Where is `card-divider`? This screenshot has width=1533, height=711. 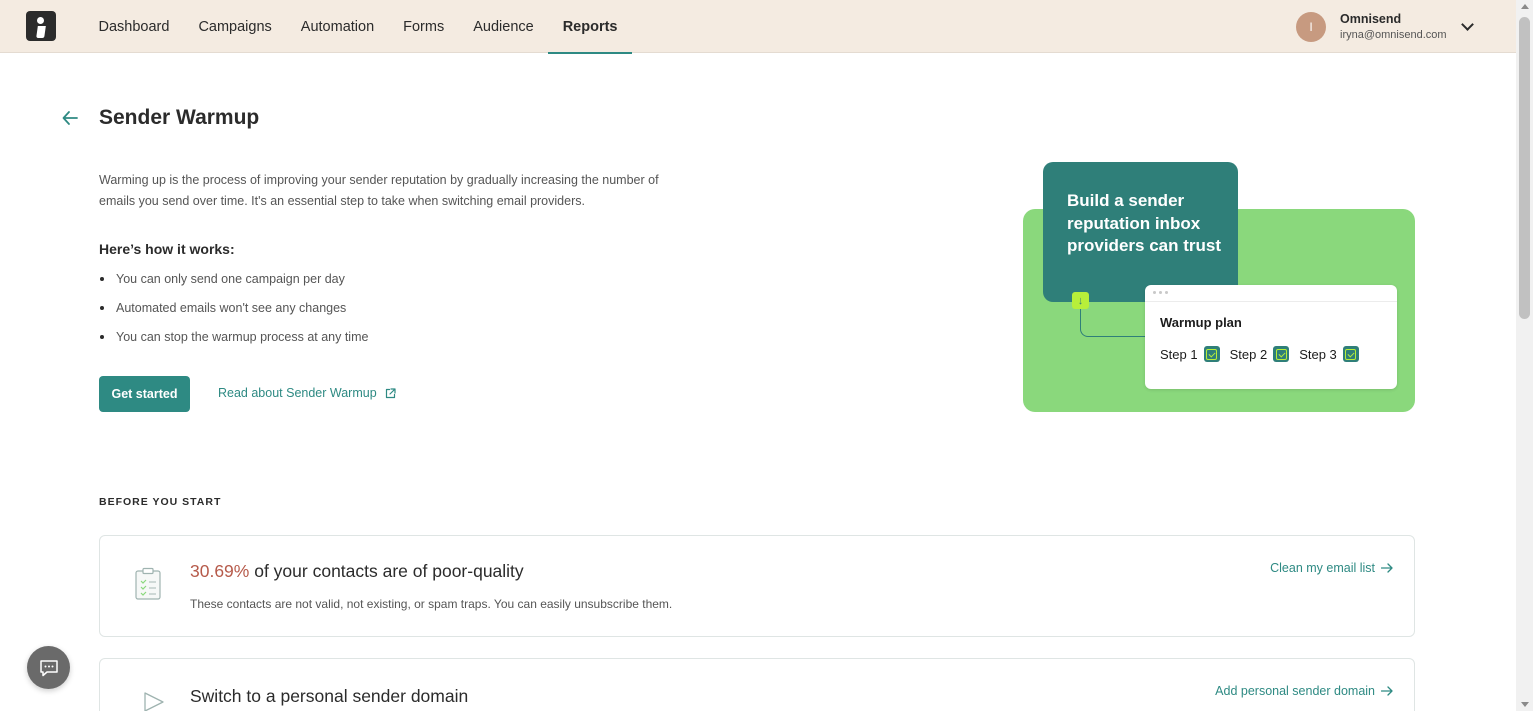
card-divider is located at coordinates (1271, 301).